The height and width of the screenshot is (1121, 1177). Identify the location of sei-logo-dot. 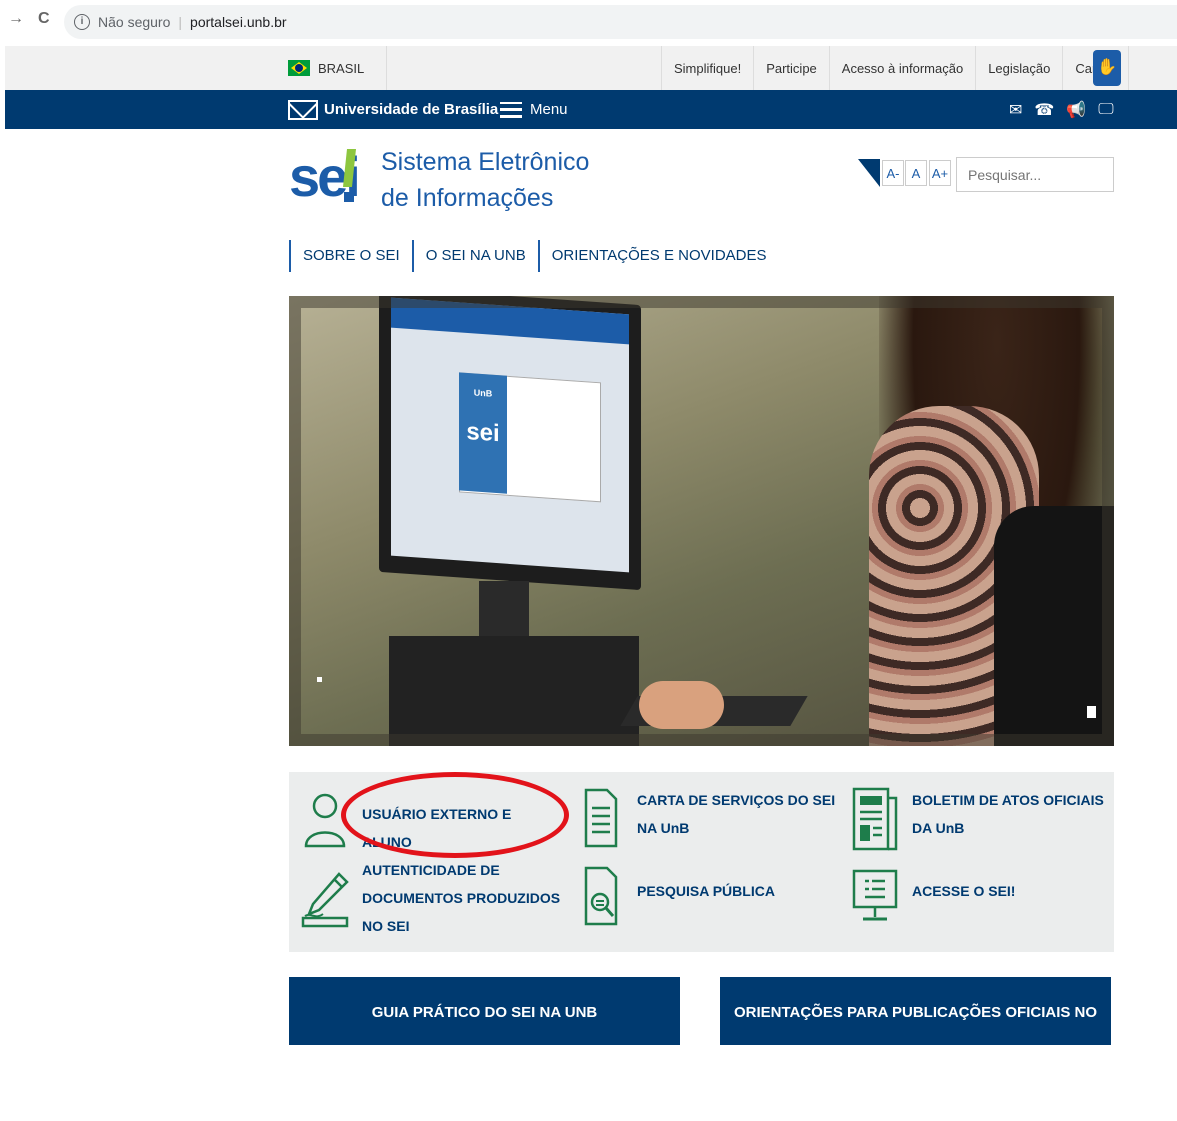
(349, 197).